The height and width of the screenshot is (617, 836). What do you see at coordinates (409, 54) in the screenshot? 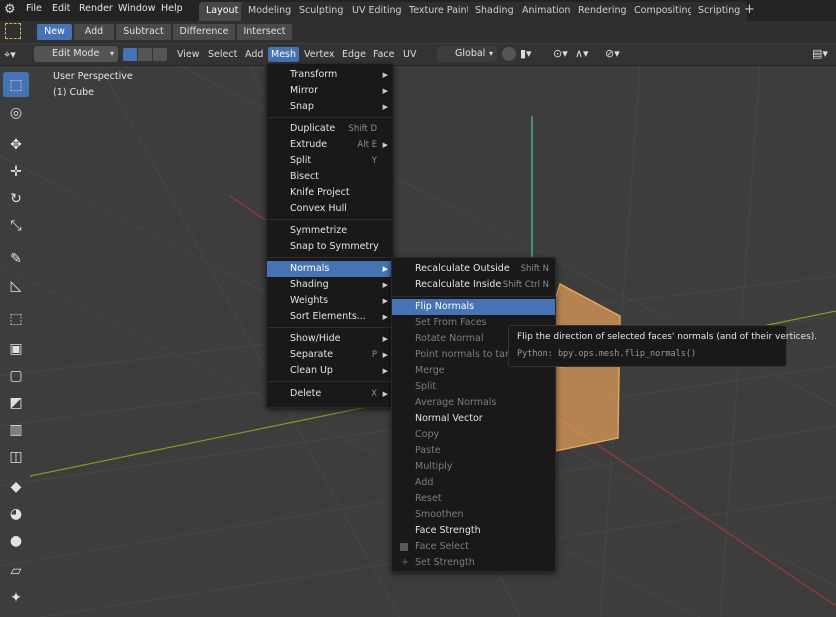
I see `header-menu-uv: UV` at bounding box center [409, 54].